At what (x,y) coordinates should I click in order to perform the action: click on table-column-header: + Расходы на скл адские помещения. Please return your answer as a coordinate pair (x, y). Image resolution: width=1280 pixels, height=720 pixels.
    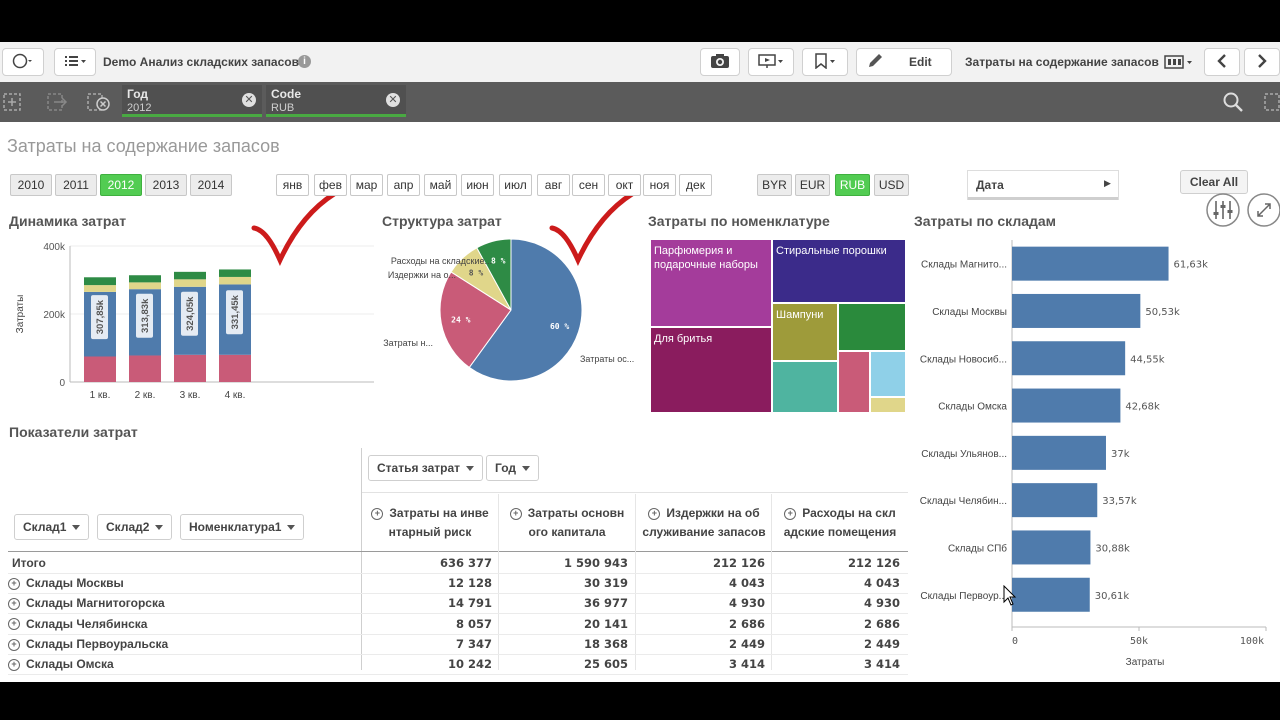
    Looking at the image, I should click on (840, 528).